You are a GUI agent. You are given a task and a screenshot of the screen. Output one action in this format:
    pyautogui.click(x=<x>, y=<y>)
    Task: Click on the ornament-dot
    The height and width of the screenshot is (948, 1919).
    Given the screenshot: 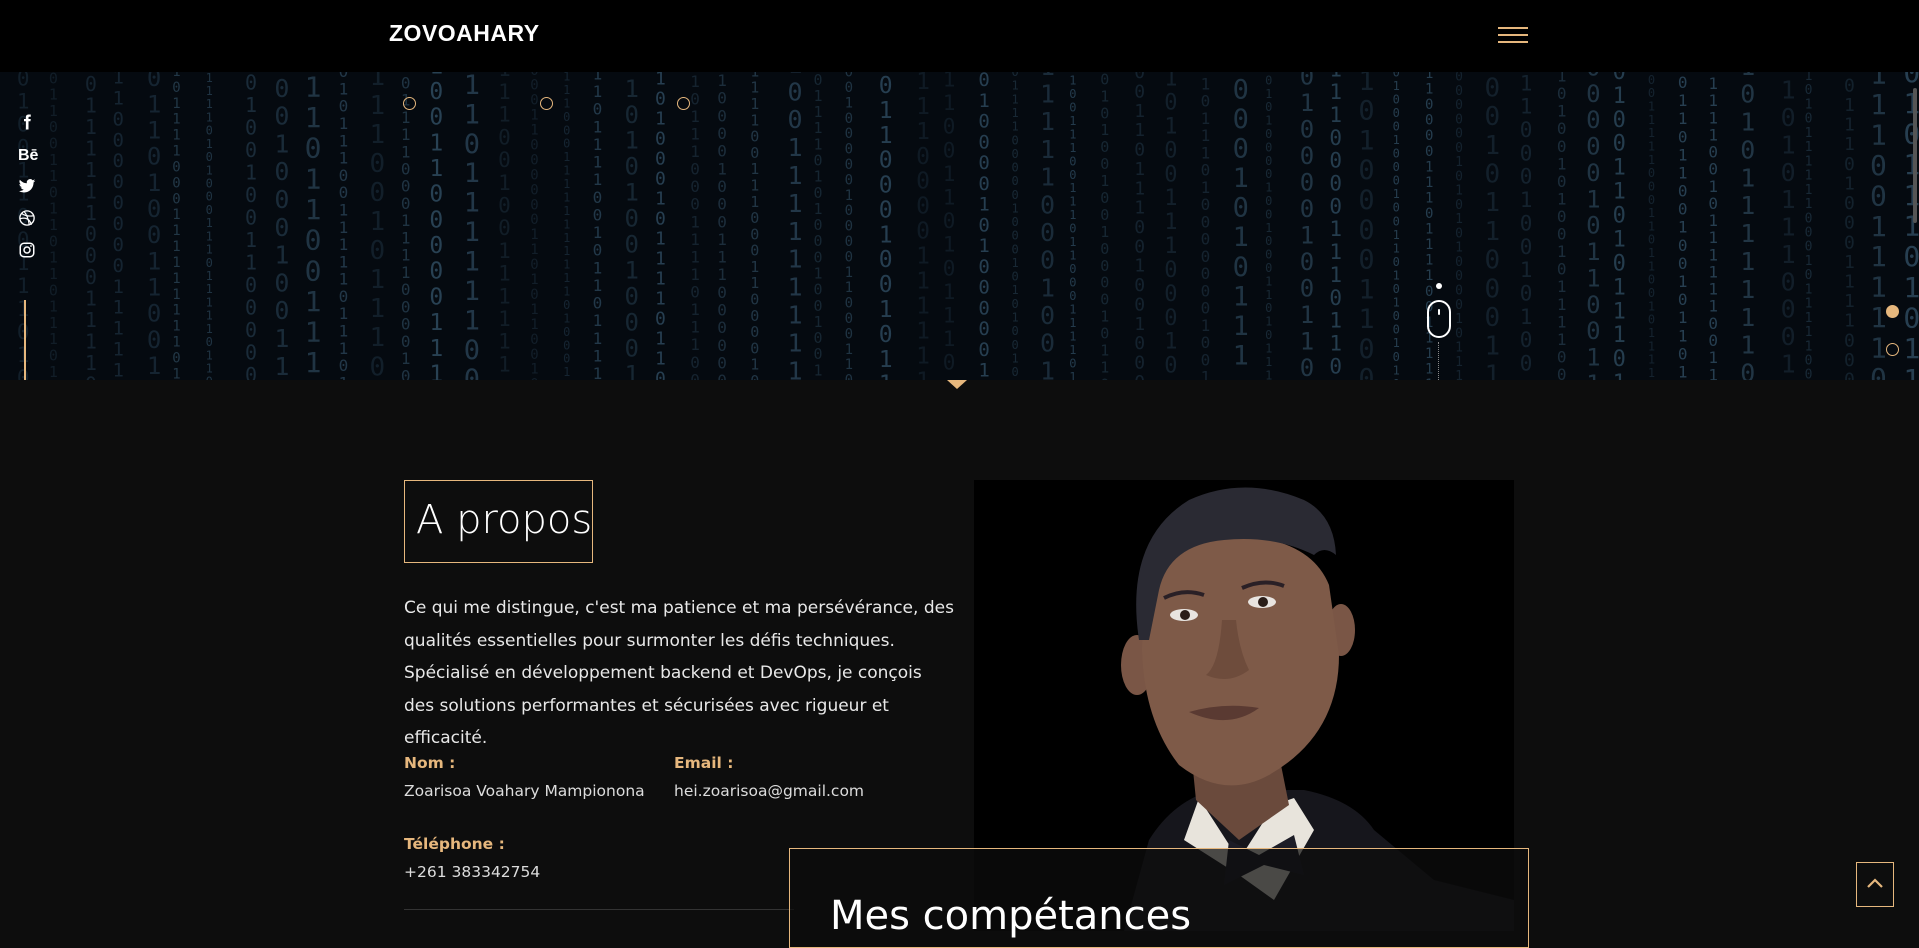 What is the action you would take?
    pyautogui.click(x=546, y=103)
    